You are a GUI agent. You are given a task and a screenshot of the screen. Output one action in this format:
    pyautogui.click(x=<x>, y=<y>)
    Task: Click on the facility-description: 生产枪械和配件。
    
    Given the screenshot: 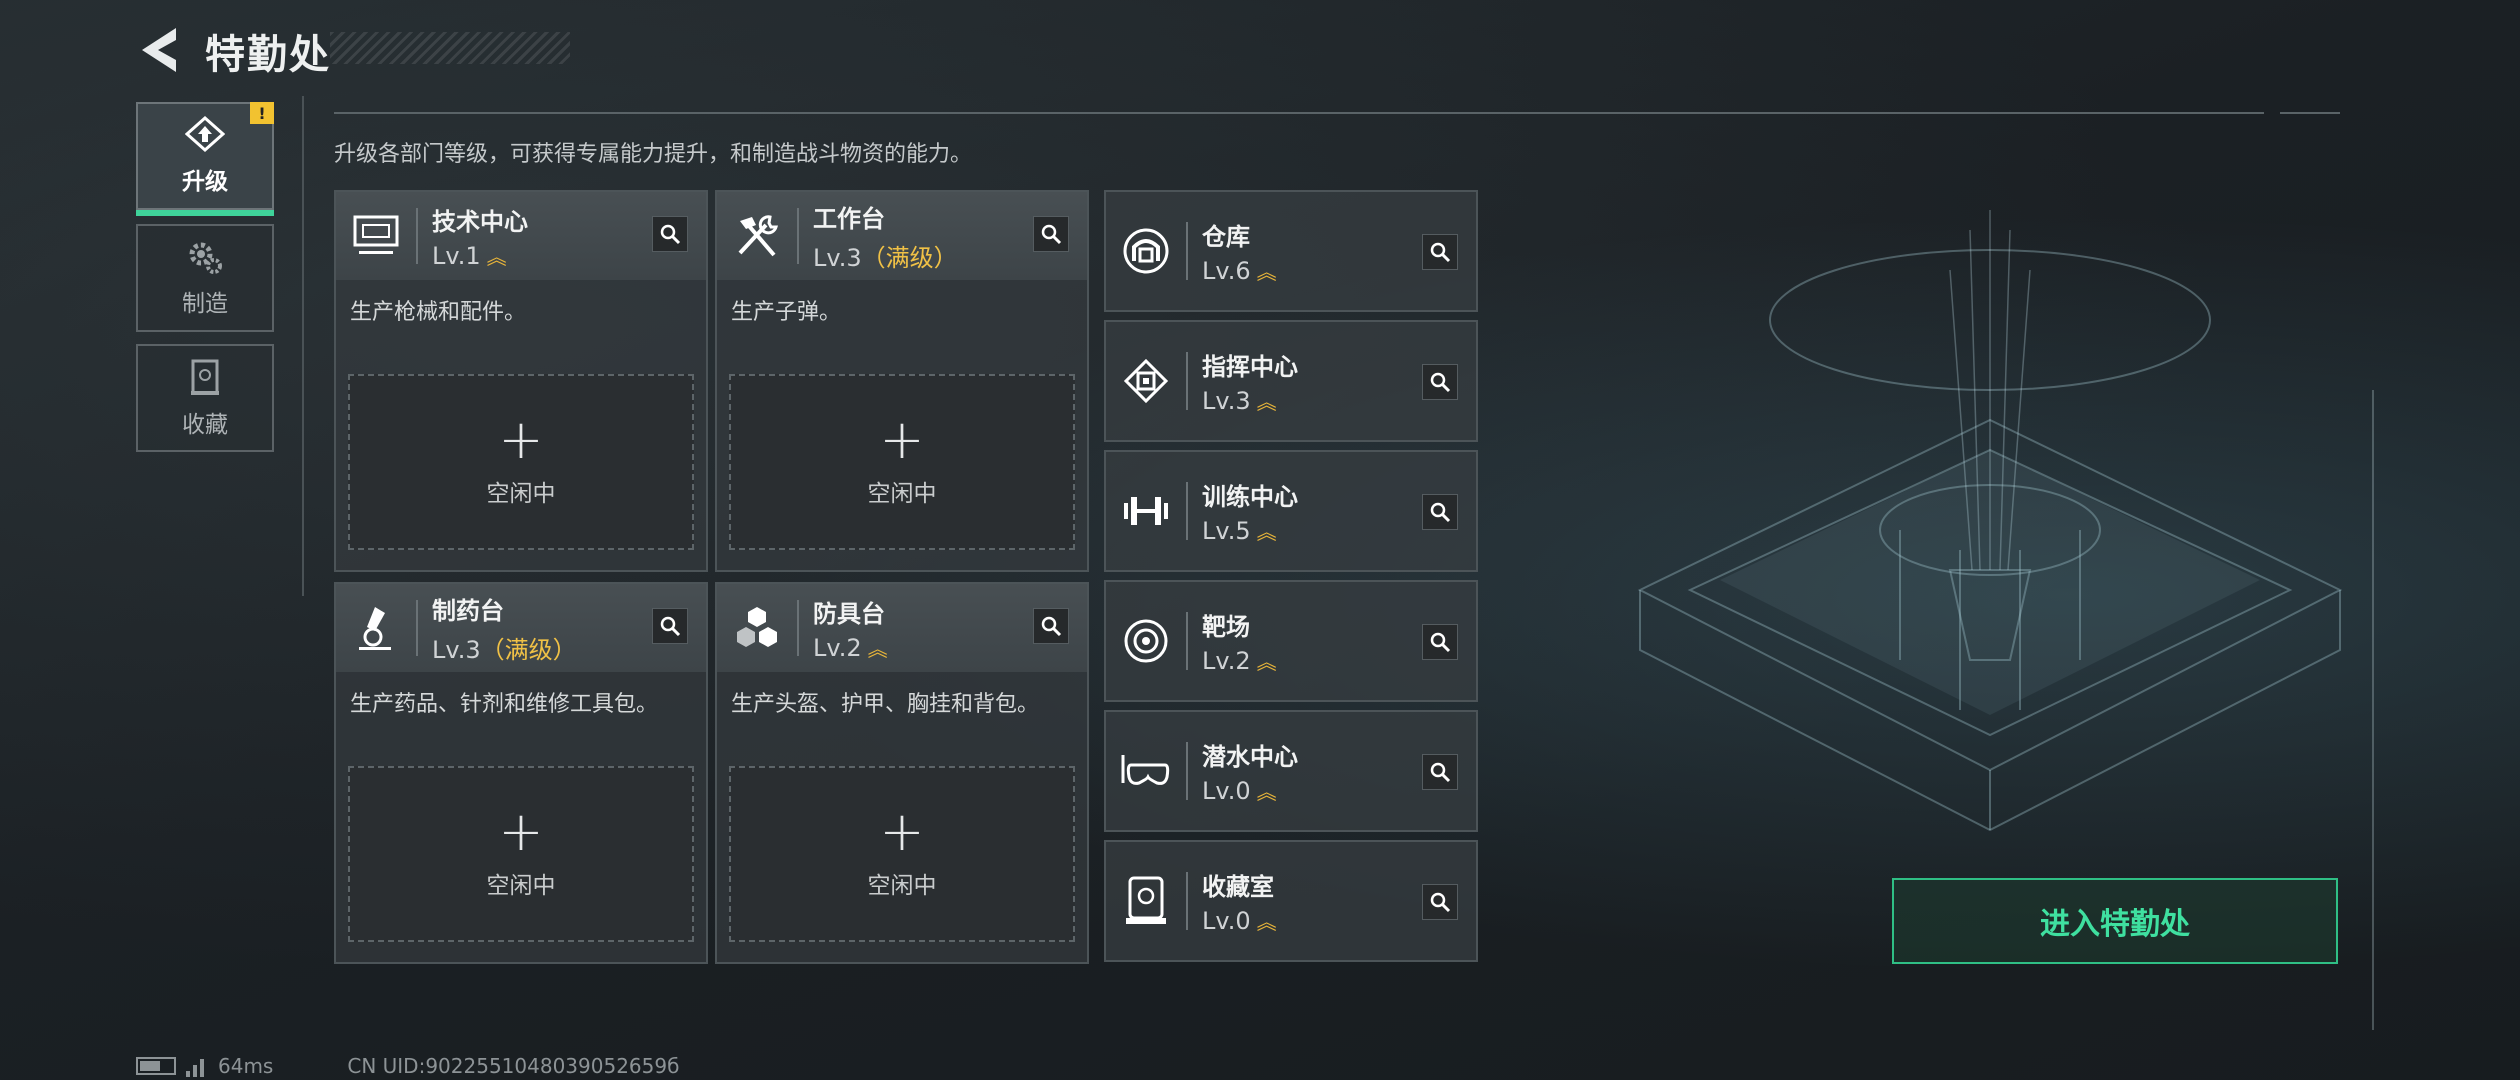 What is the action you would take?
    pyautogui.click(x=438, y=312)
    